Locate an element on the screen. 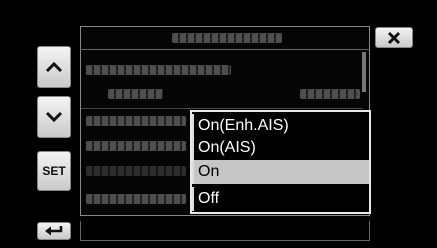 The width and height of the screenshot is (437, 248). list-item-3-blurred is located at coordinates (136, 146).